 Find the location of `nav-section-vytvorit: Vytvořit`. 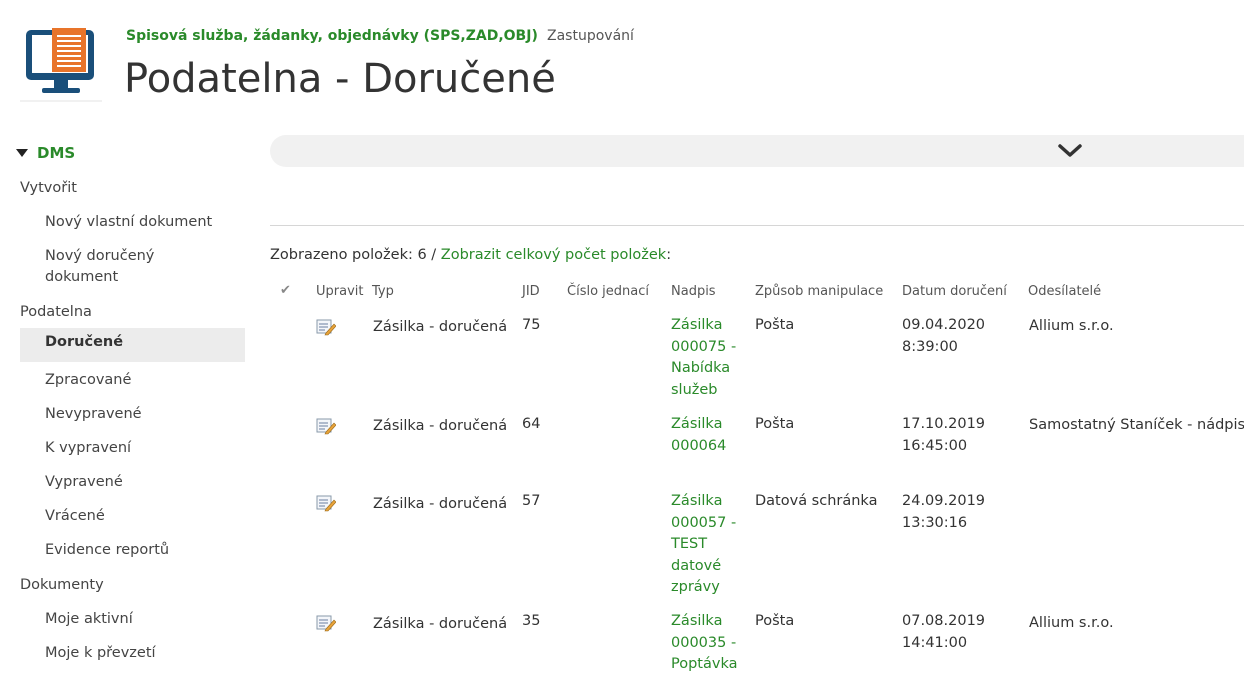

nav-section-vytvorit: Vytvořit is located at coordinates (48, 188).